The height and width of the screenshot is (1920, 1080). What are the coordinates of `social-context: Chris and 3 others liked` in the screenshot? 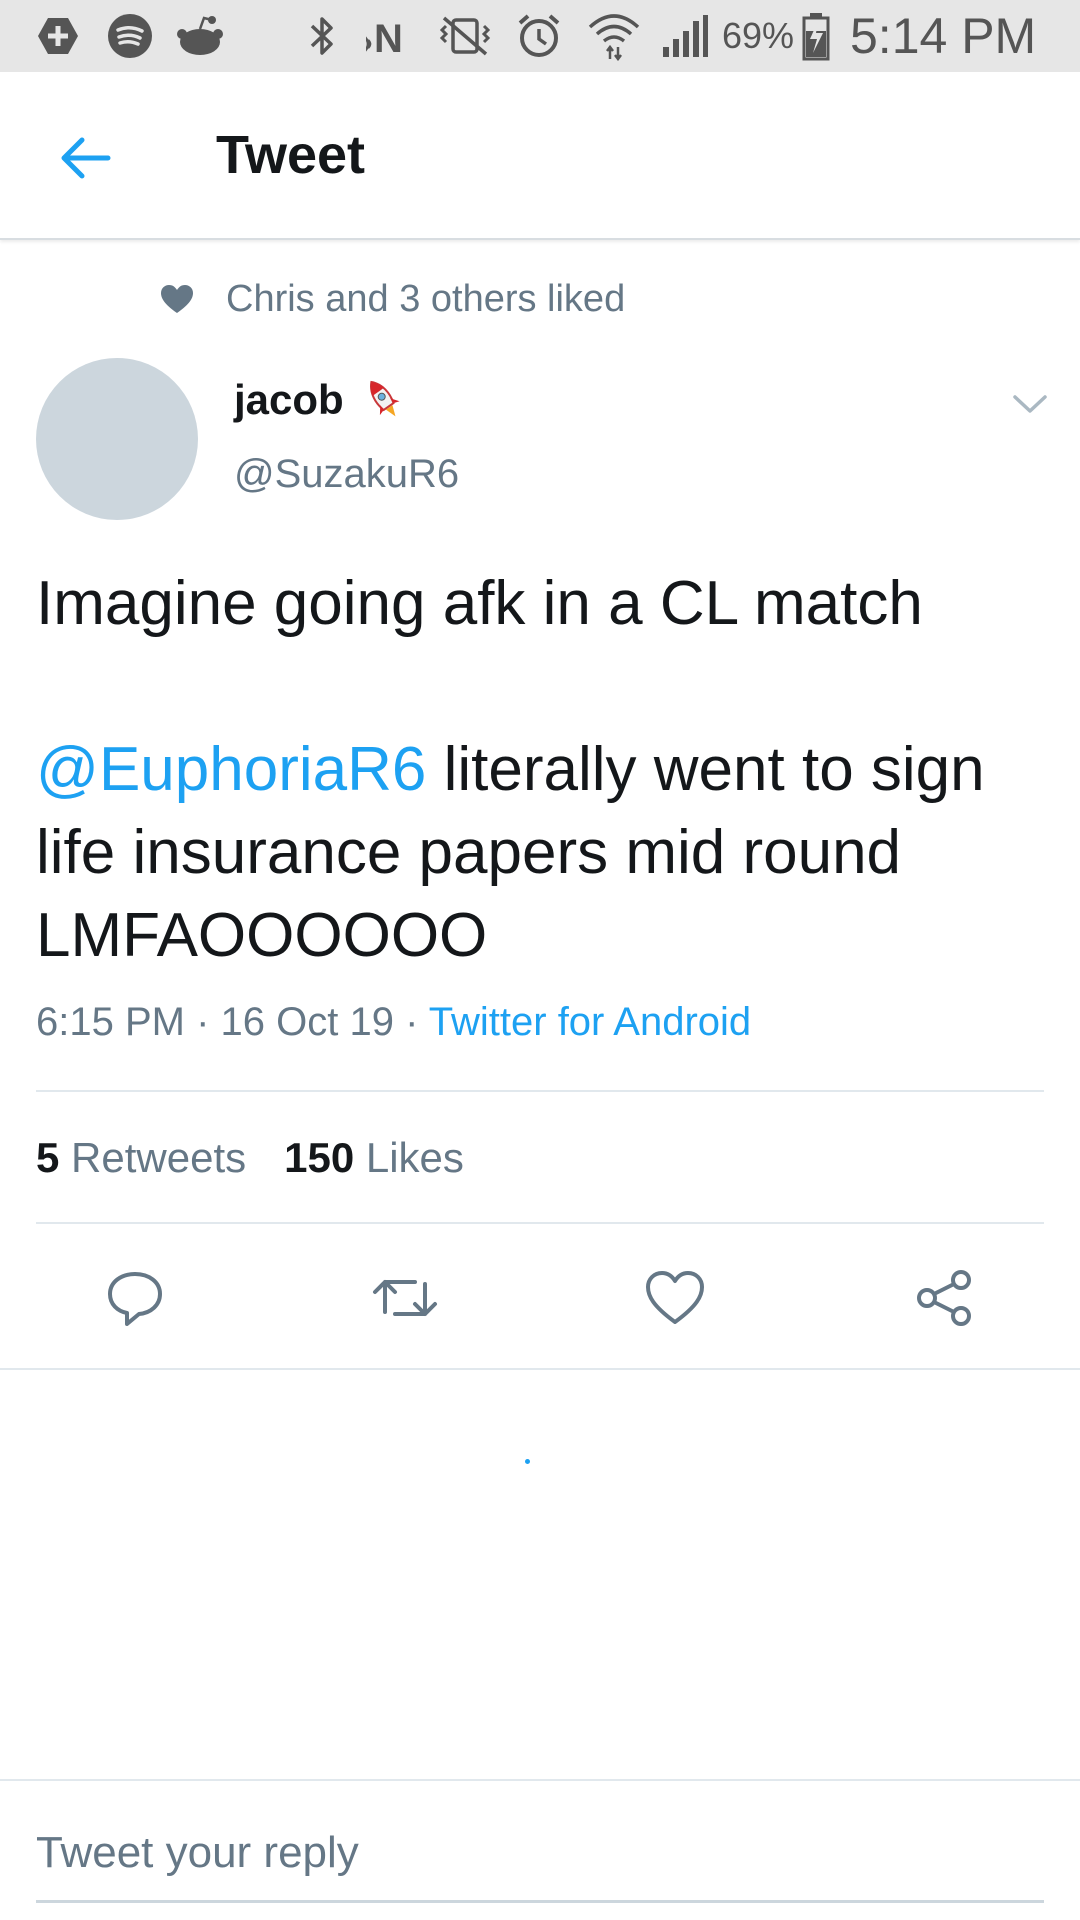 It's located at (392, 299).